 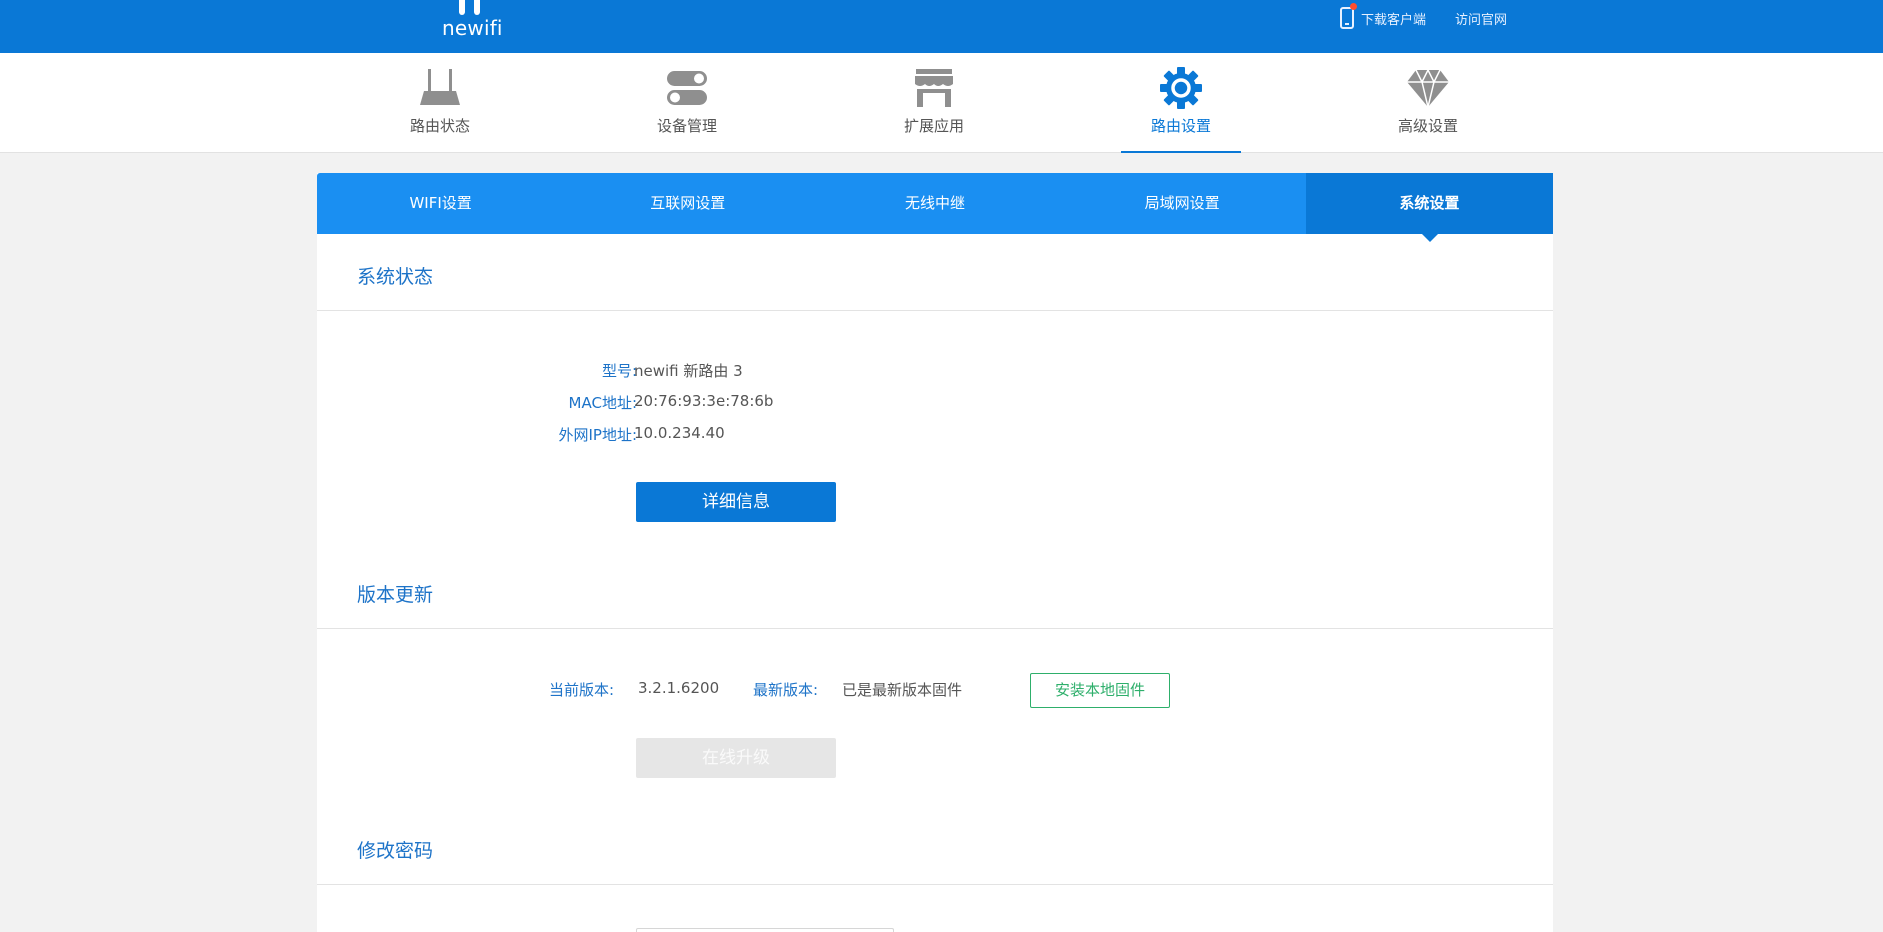 What do you see at coordinates (687, 203) in the screenshot?
I see `tab-internet-settings: 互联网设置` at bounding box center [687, 203].